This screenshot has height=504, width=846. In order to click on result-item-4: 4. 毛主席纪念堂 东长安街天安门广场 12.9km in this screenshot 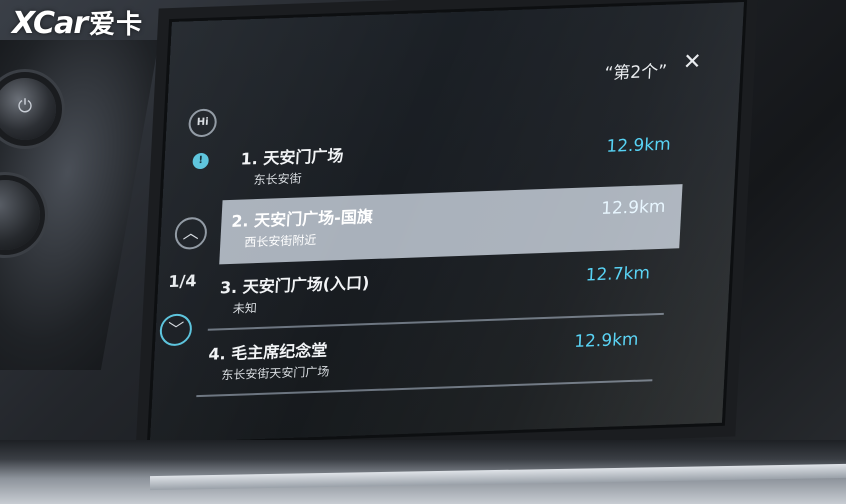, I will do `click(425, 357)`.